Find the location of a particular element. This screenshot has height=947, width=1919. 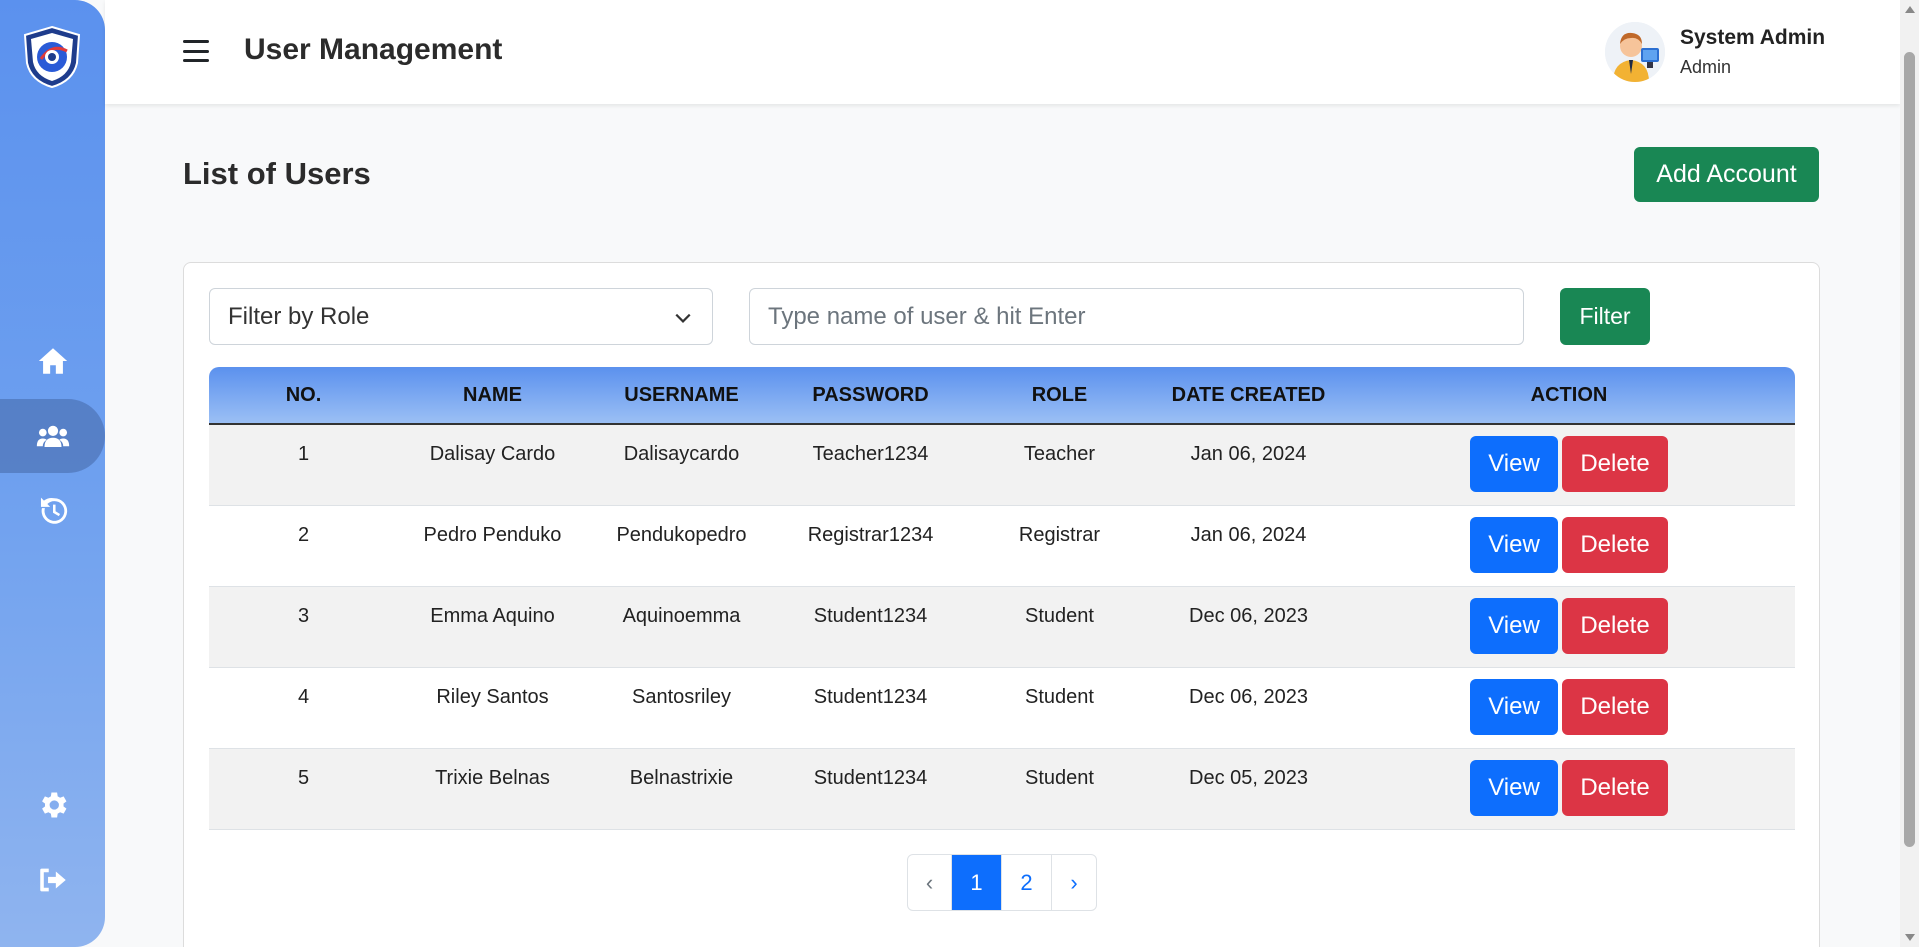

scrollbar-thumb is located at coordinates (1909, 449).